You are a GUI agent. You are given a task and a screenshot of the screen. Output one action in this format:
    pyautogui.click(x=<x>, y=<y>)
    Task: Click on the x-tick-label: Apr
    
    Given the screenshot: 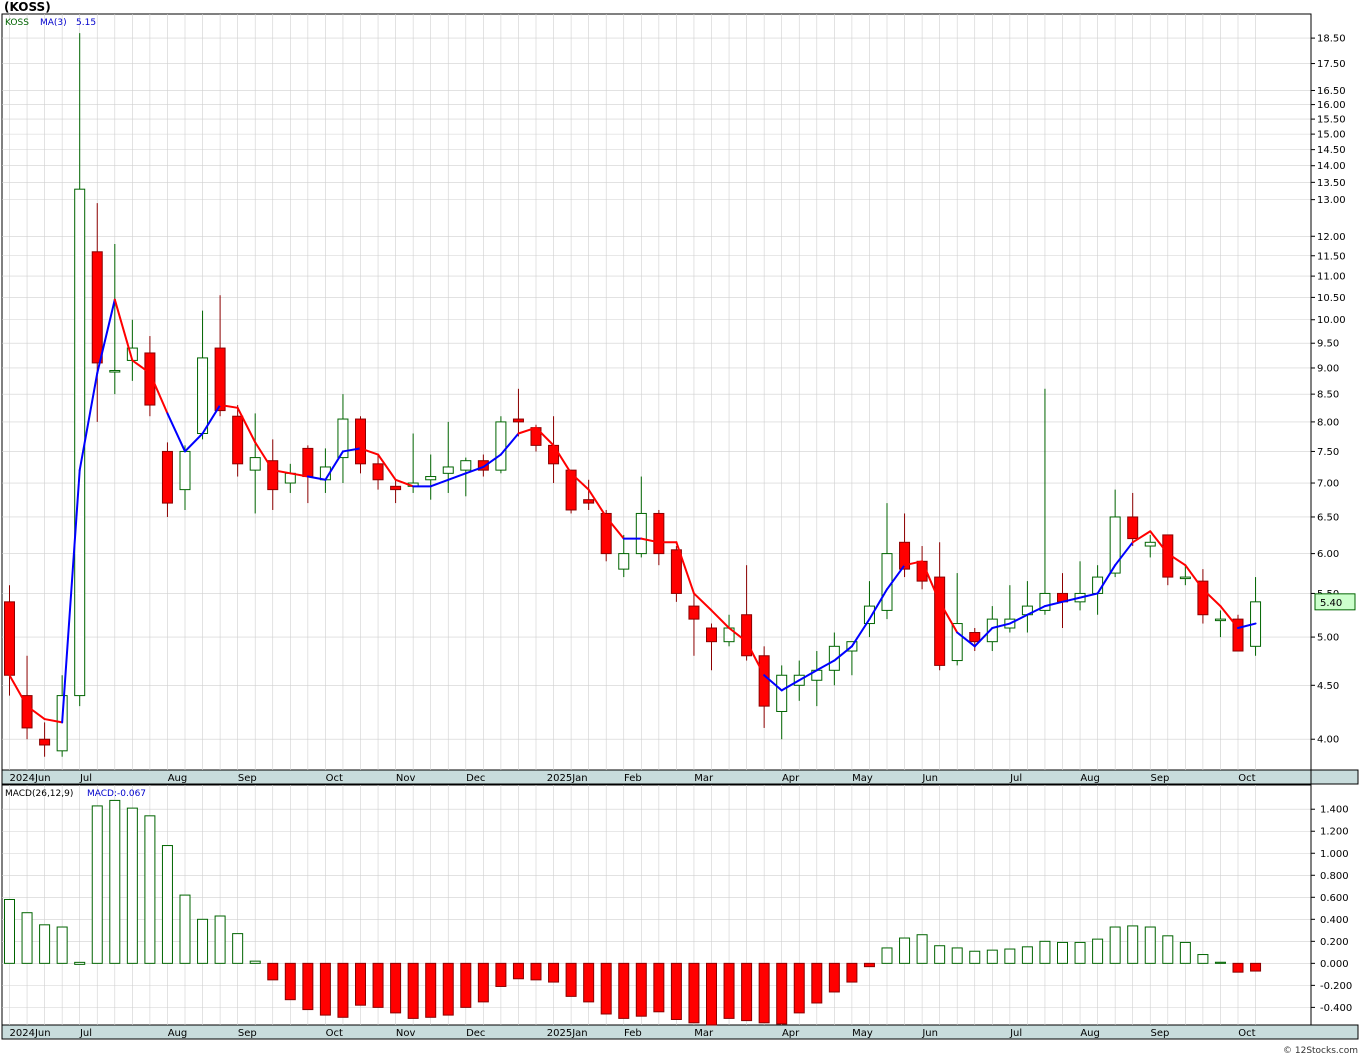 What is the action you would take?
    pyautogui.click(x=791, y=1033)
    